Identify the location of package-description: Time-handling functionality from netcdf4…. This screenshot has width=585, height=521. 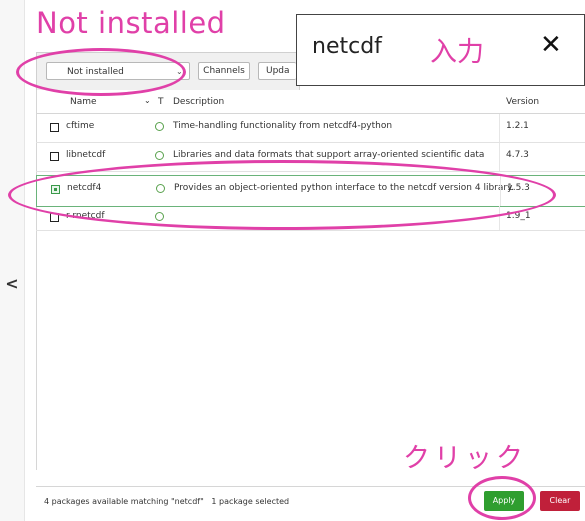
(283, 126).